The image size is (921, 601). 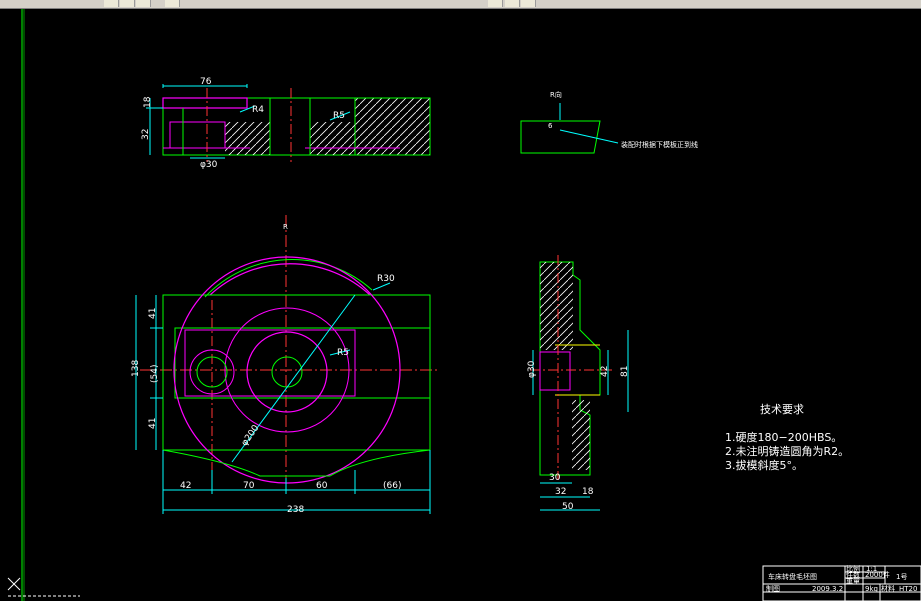 I want to click on leader-note: 装配时根据下模板正到线, so click(x=659, y=144).